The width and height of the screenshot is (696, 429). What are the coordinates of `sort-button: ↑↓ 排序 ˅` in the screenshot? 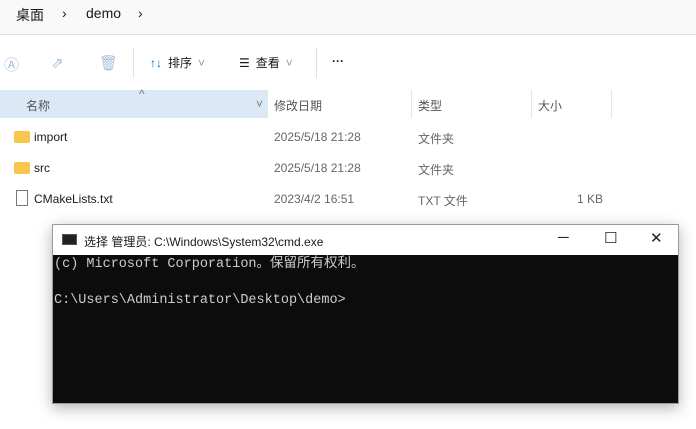 It's located at (177, 62).